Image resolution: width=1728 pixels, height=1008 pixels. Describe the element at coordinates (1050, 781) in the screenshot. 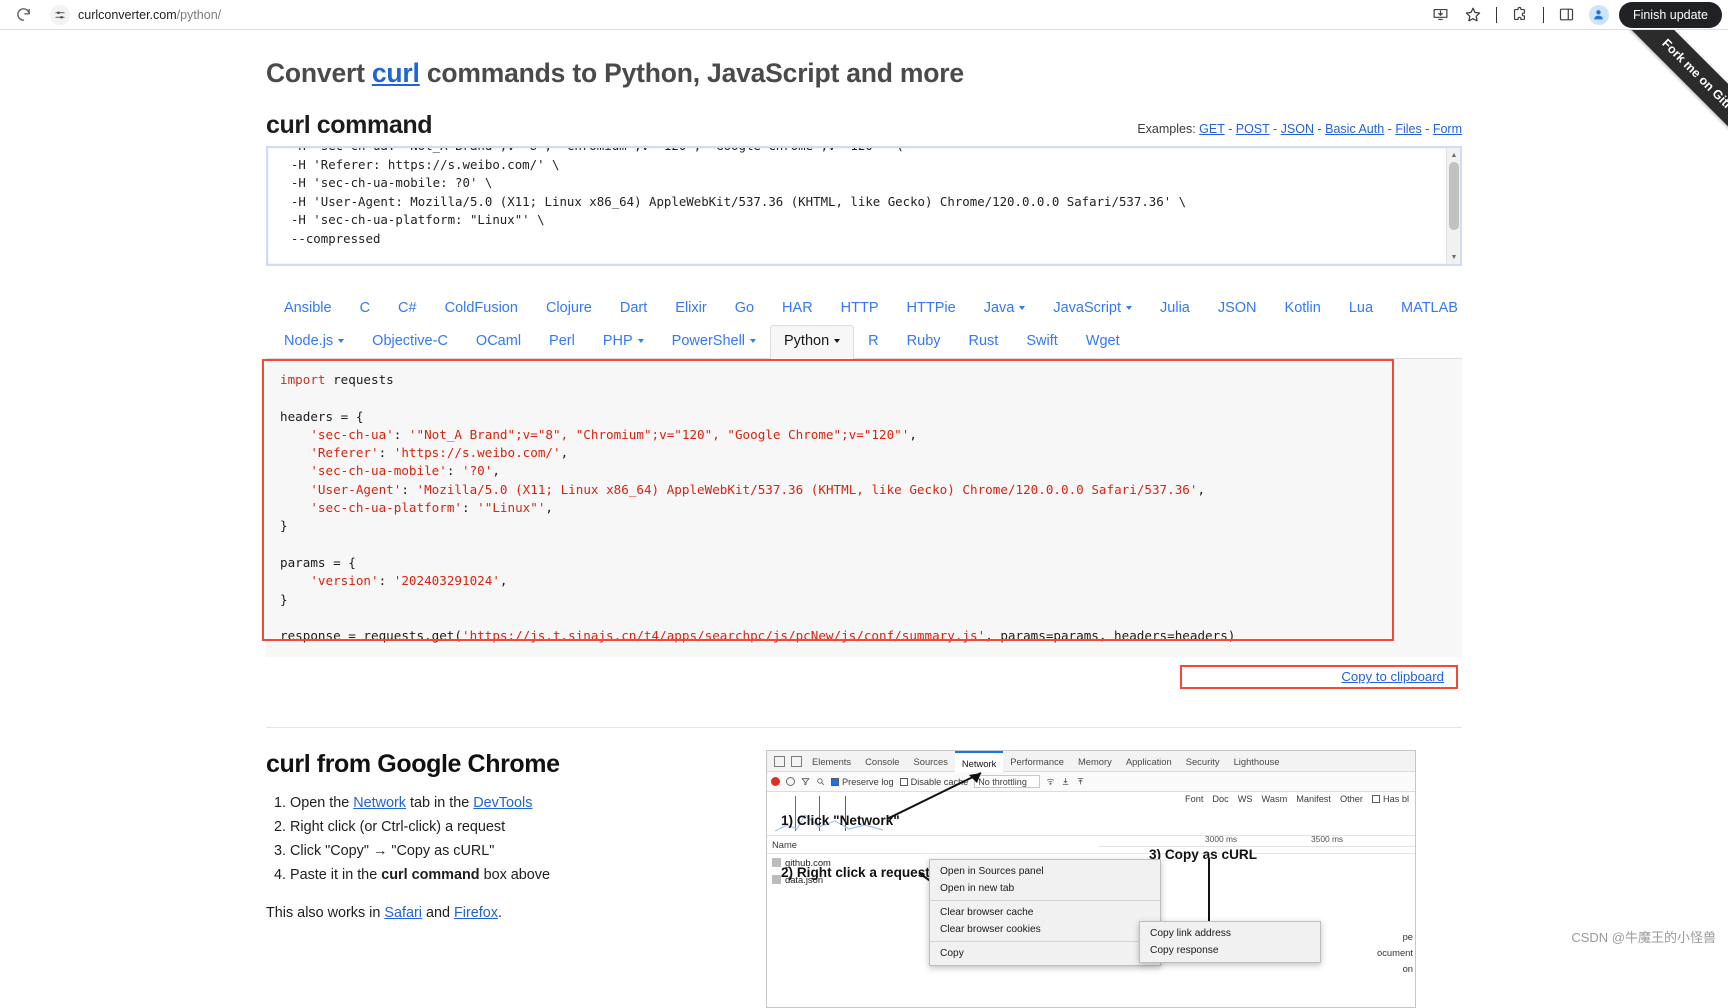

I see `wifi-icon` at that location.